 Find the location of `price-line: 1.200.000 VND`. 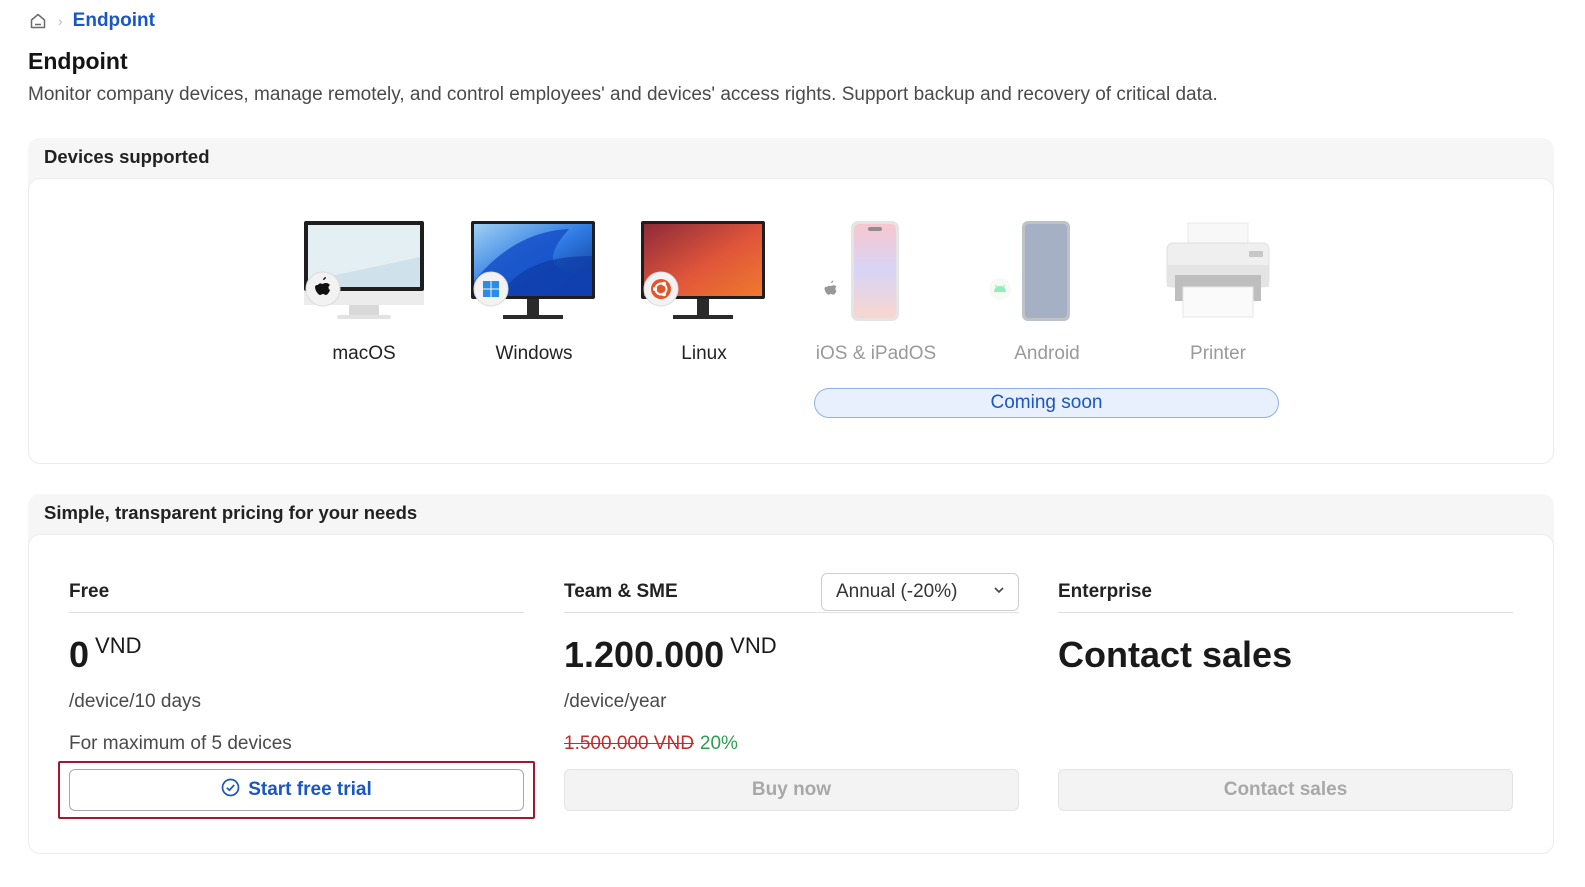

price-line: 1.200.000 VND is located at coordinates (791, 655).